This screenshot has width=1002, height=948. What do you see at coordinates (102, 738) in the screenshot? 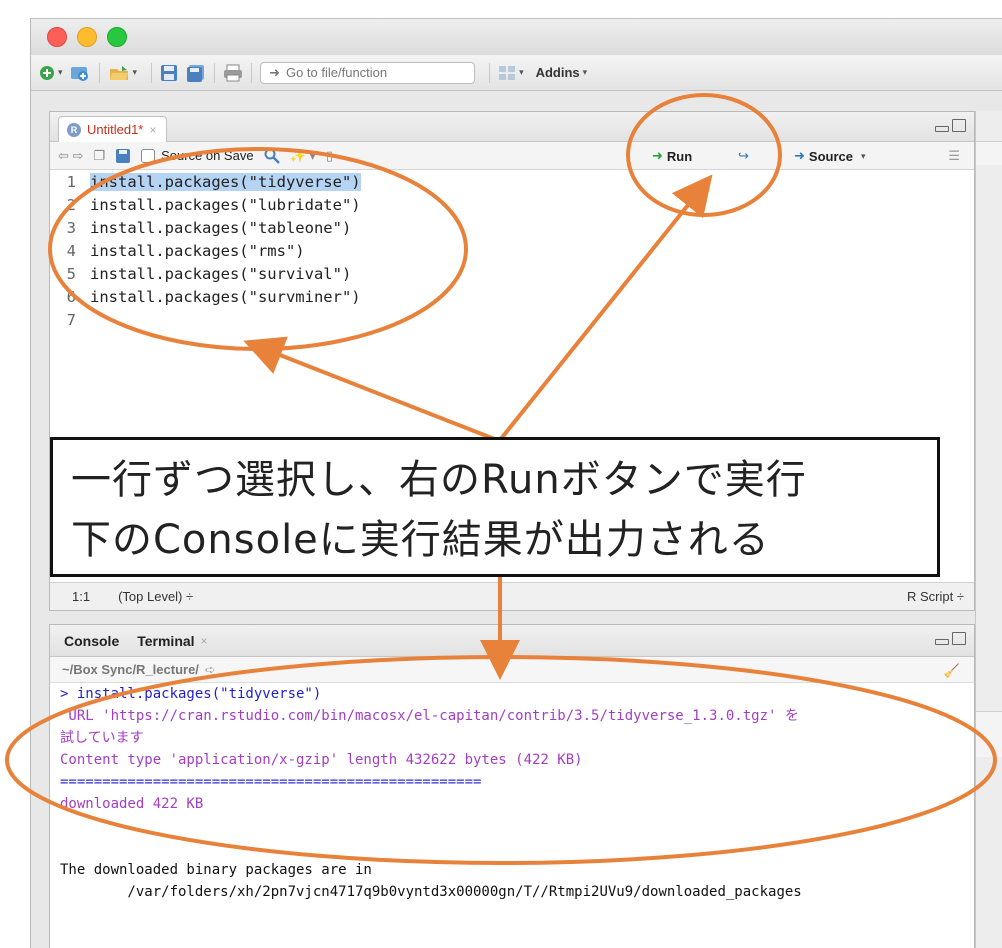
I see `console-line: 試しています` at bounding box center [102, 738].